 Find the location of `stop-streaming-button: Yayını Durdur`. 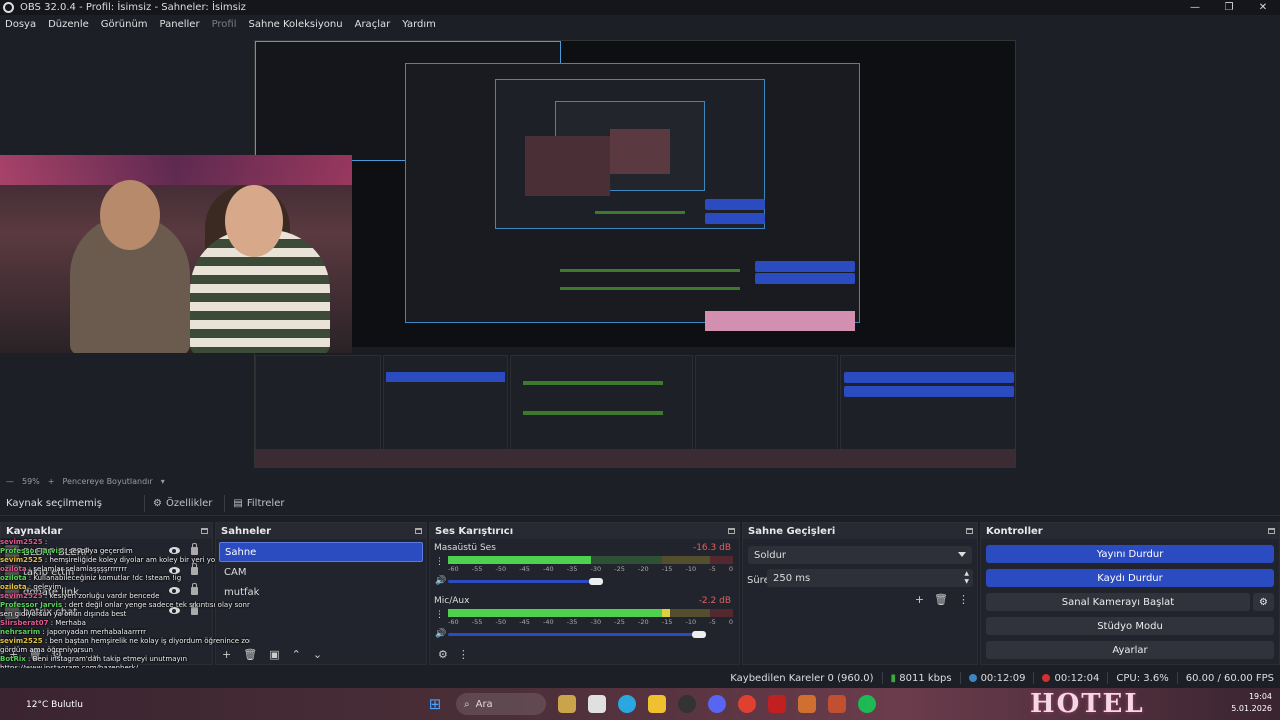

stop-streaming-button: Yayını Durdur is located at coordinates (1130, 554).